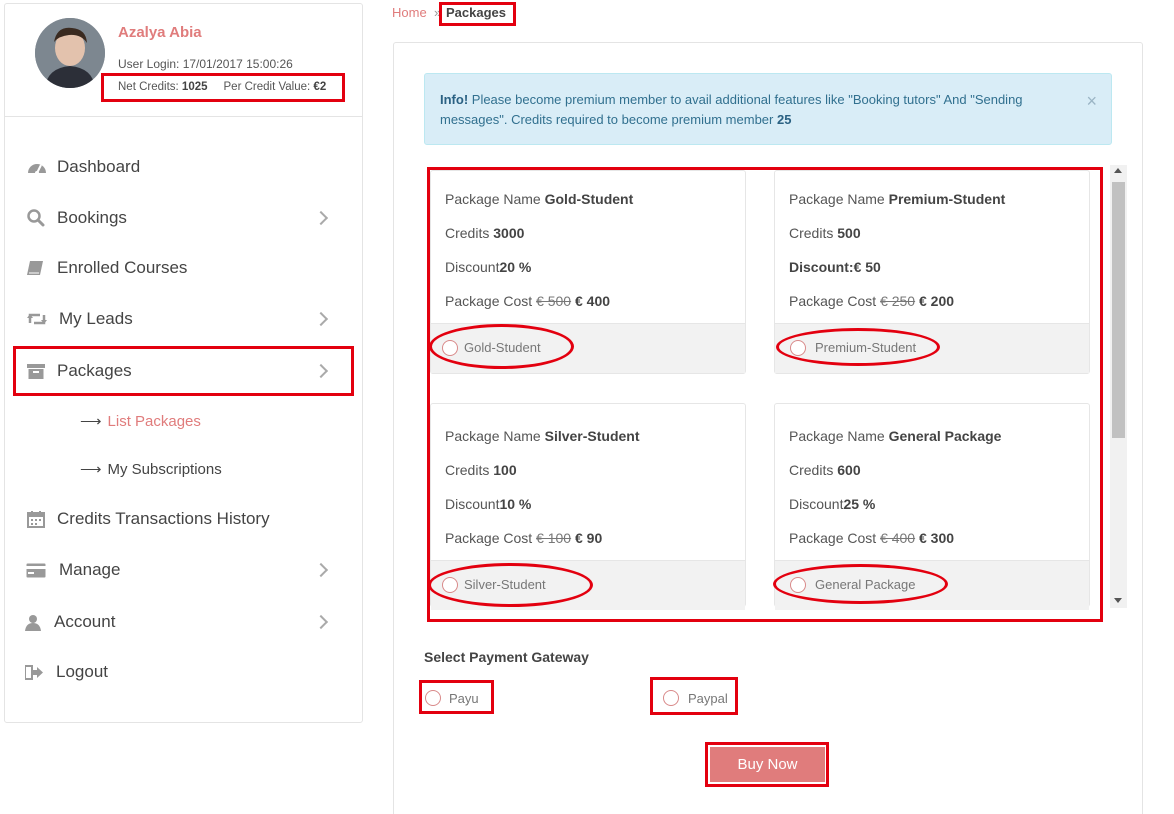  What do you see at coordinates (178, 371) in the screenshot?
I see `nav-packages: Packages` at bounding box center [178, 371].